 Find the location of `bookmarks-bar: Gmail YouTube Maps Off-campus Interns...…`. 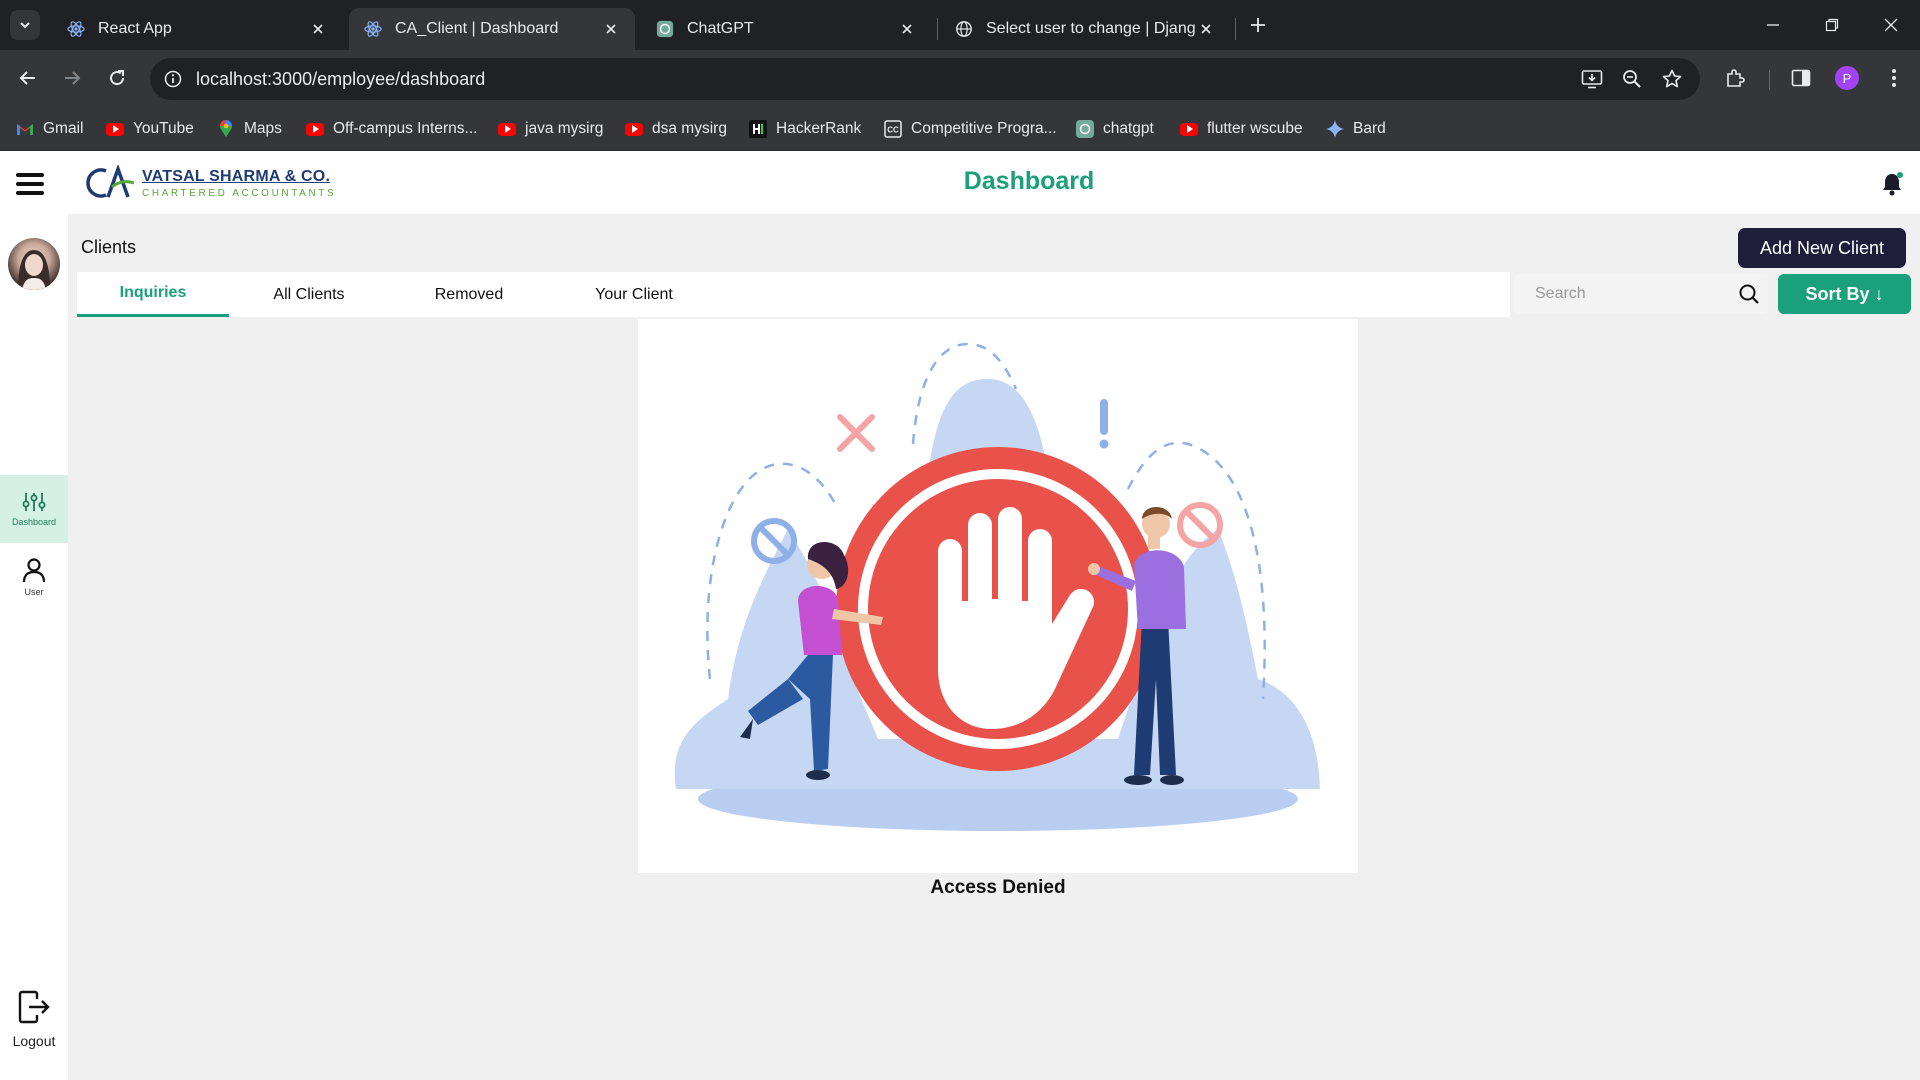

bookmarks-bar: Gmail YouTube Maps Off-campus Interns...… is located at coordinates (960, 129).